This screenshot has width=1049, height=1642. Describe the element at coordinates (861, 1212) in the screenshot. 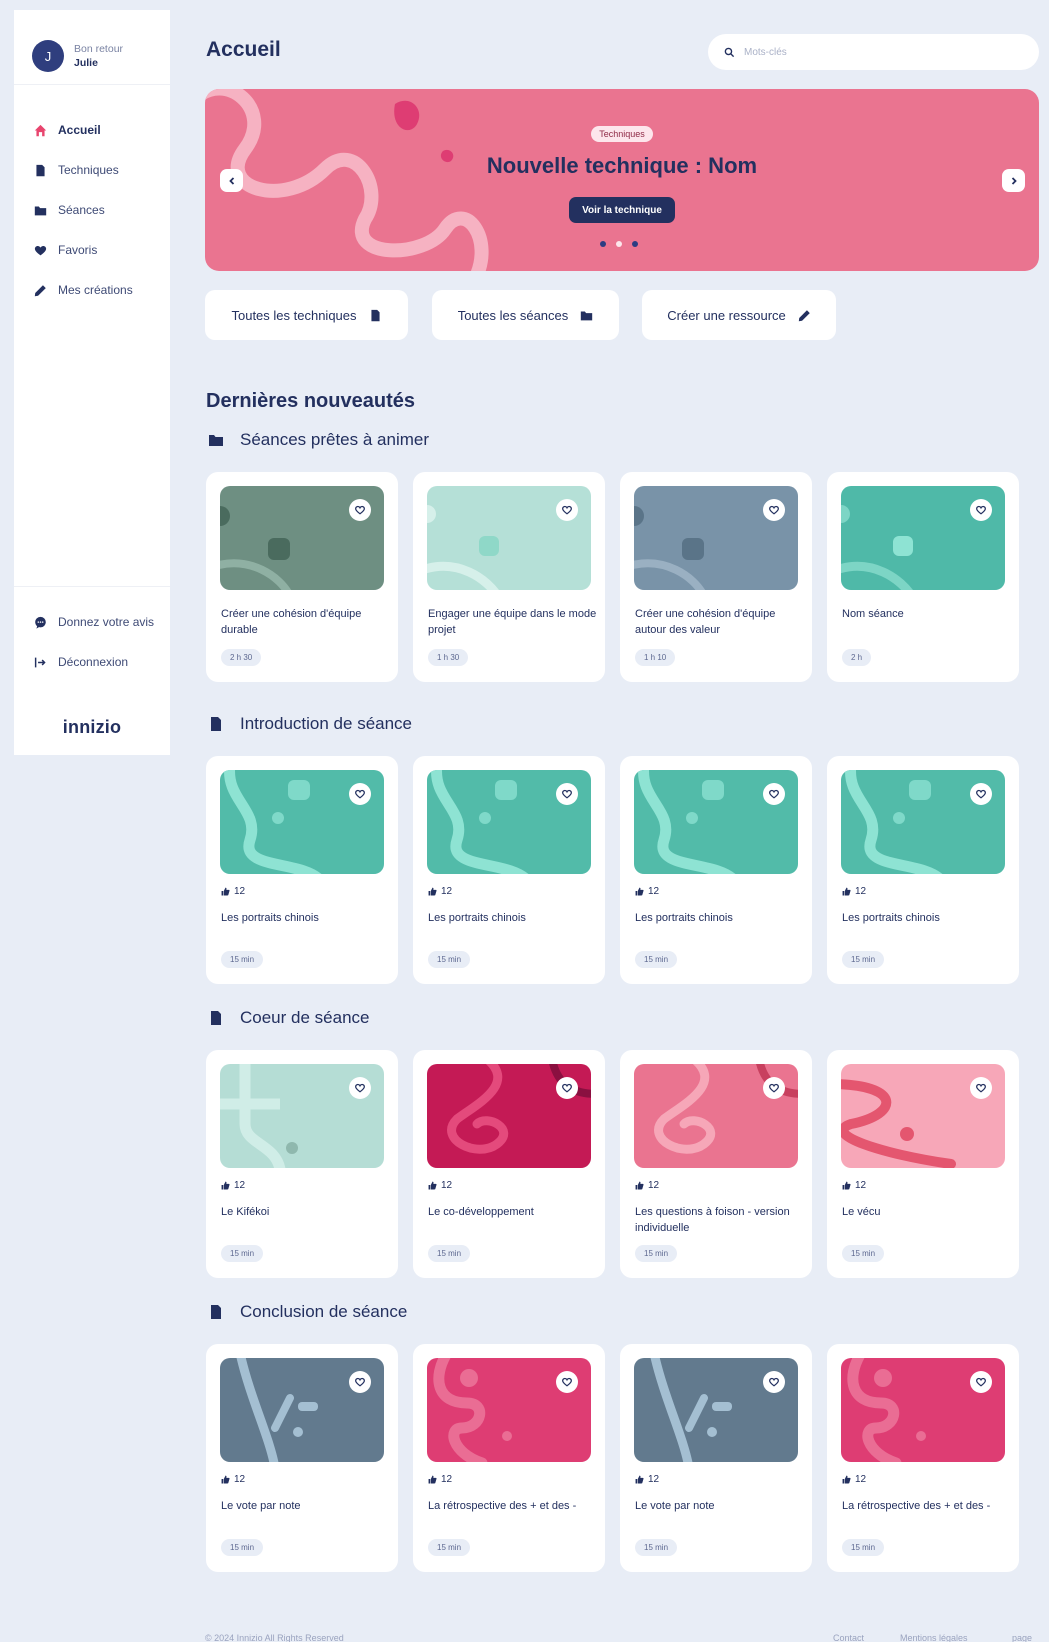

I see `card-title: Le vécu` at that location.